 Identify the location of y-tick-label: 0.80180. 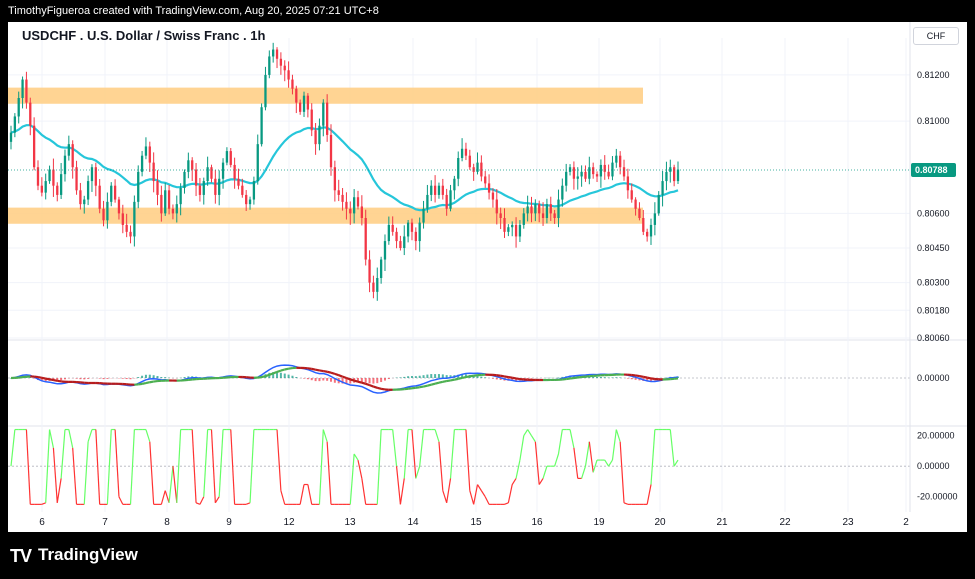
(933, 310).